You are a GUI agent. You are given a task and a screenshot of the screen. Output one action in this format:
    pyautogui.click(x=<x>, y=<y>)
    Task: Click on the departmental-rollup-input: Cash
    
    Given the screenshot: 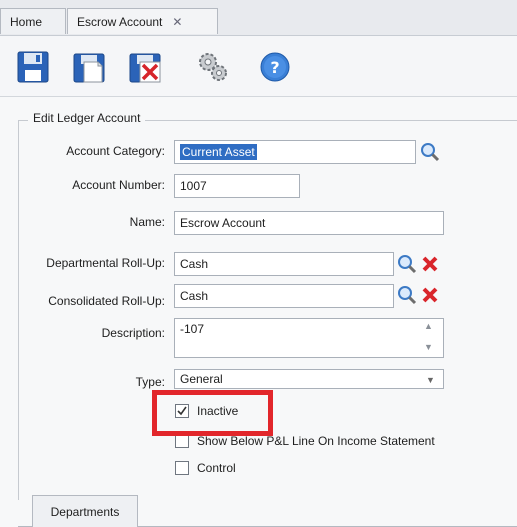 What is the action you would take?
    pyautogui.click(x=284, y=264)
    